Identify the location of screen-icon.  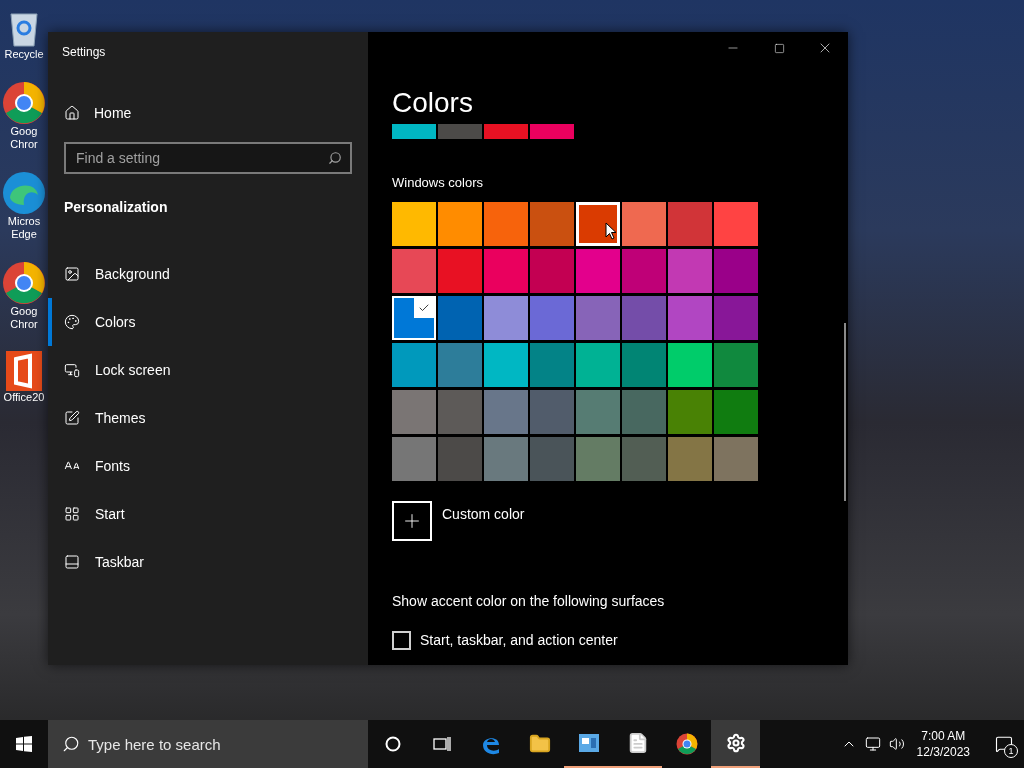
(72, 370).